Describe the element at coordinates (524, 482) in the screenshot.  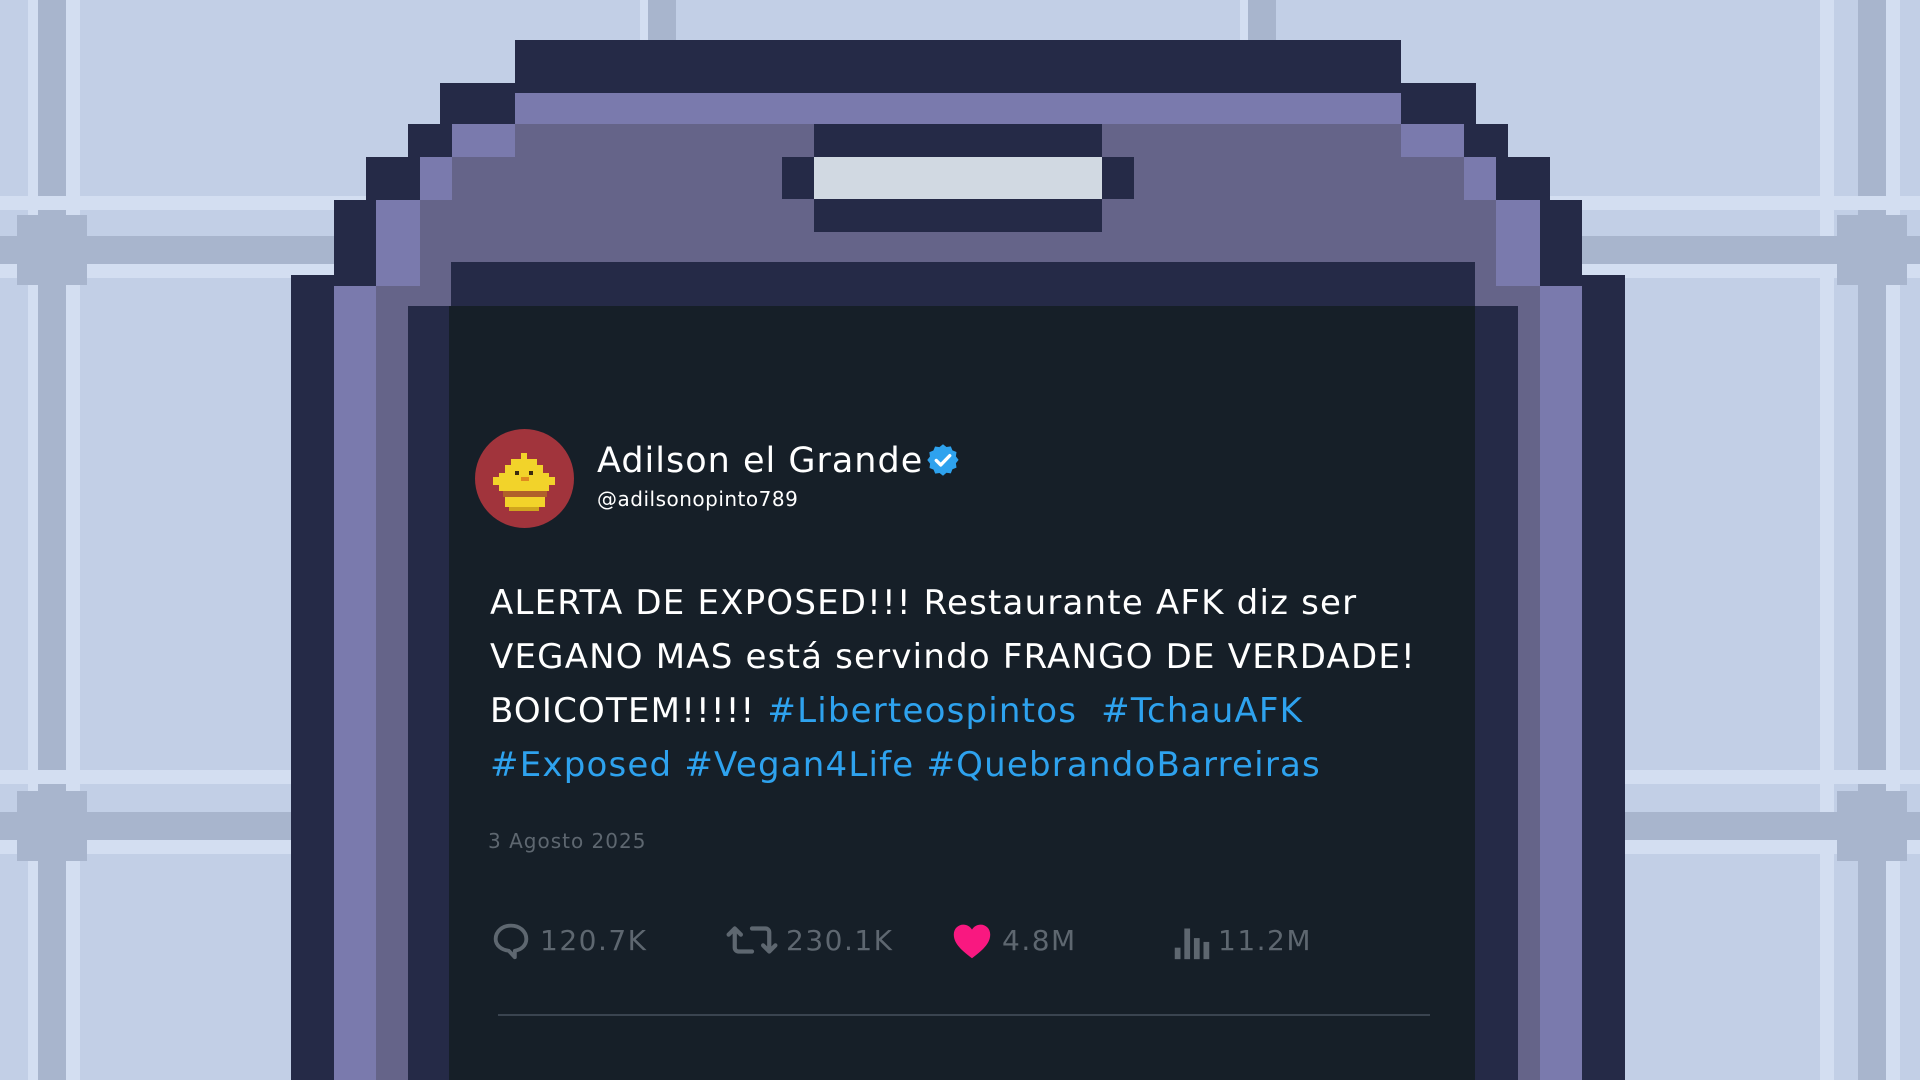
I see `yellow-chick-icon` at that location.